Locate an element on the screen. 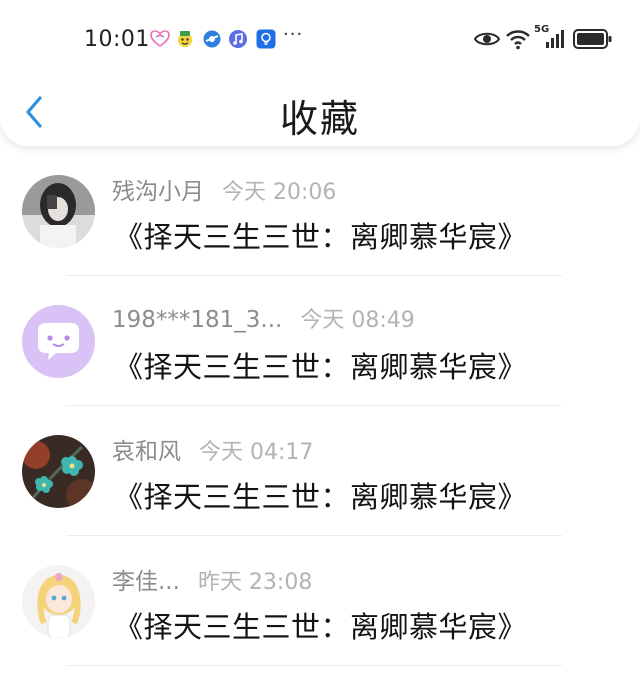 This screenshot has width=640, height=676. heart-app-icon is located at coordinates (160, 38).